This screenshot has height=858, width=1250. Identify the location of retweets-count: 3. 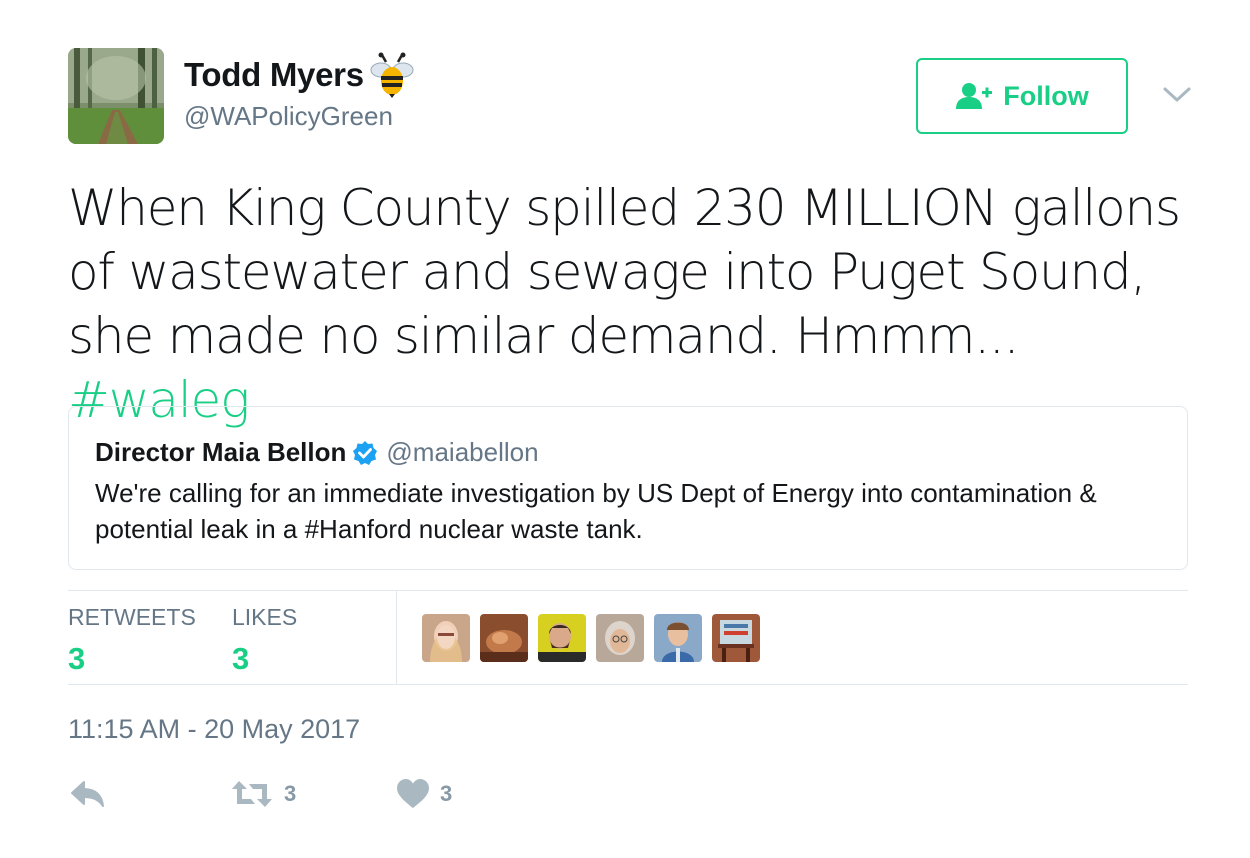
(77, 658).